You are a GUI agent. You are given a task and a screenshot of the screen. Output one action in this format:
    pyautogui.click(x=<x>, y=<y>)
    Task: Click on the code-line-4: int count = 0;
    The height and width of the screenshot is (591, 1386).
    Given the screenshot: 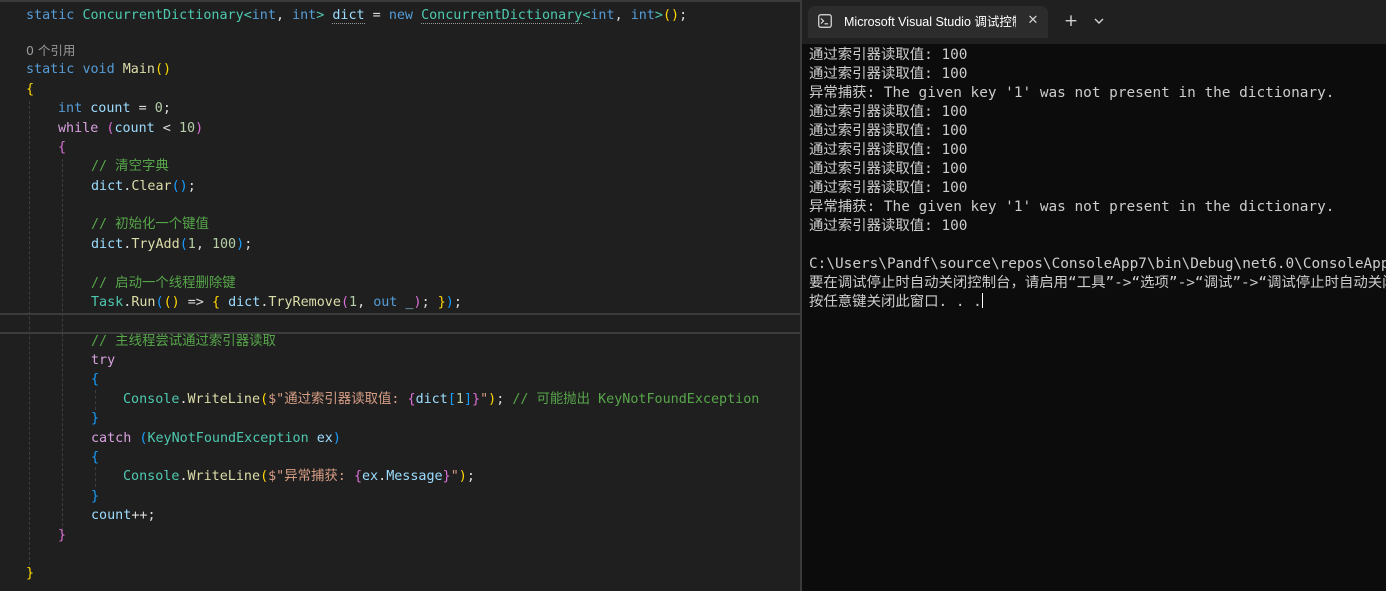 What is the action you would take?
    pyautogui.click(x=114, y=108)
    